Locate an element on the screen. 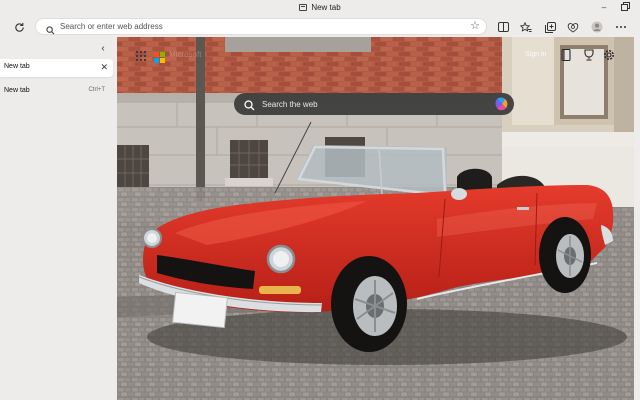 This screenshot has height=400, width=640. address-bar: ☆ is located at coordinates (261, 26).